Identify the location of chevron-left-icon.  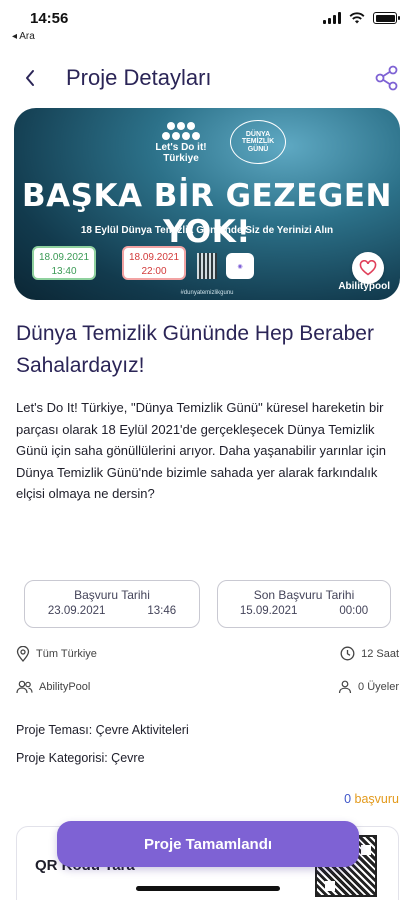
(30, 78).